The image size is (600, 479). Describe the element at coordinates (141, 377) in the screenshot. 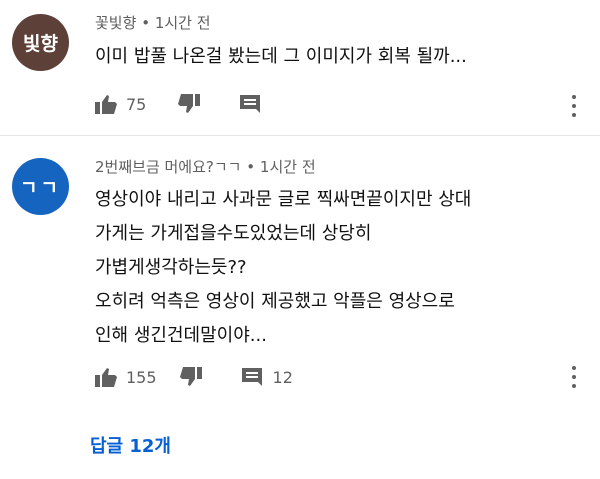

I see `like-count: 155` at that location.